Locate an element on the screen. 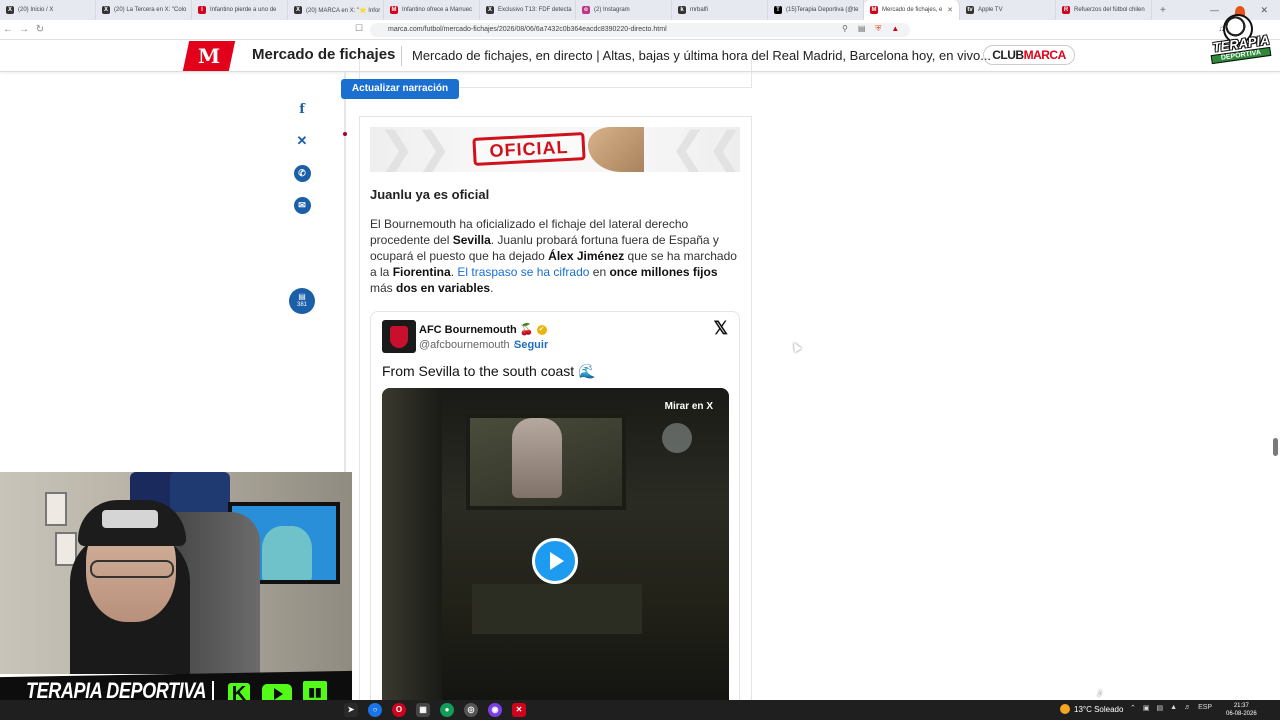 The image size is (1280, 720). browser-tab: tv Apple TV is located at coordinates (1008, 10).